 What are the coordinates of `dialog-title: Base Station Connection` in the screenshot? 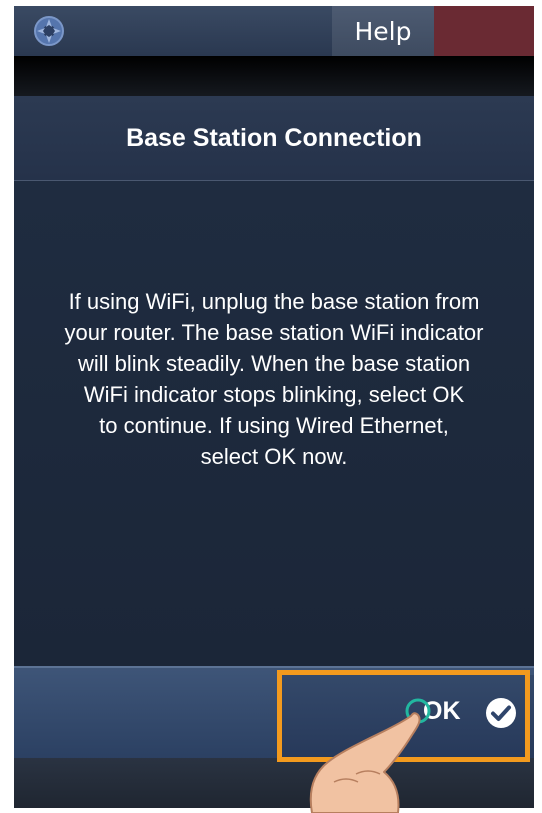 It's located at (274, 137).